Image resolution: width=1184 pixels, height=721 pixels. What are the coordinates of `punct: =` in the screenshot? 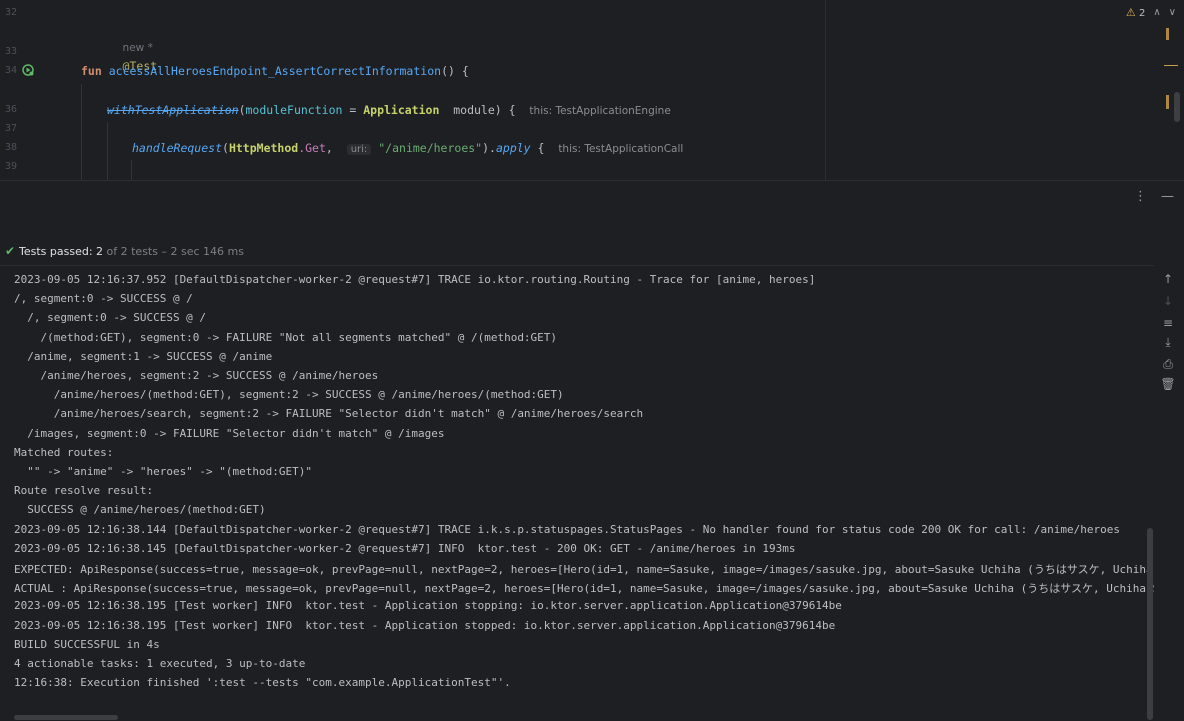 It's located at (353, 110).